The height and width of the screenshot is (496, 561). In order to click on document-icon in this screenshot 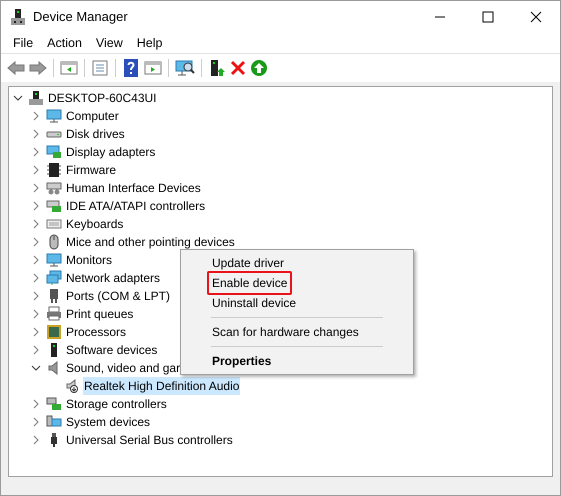, I will do `click(100, 68)`.